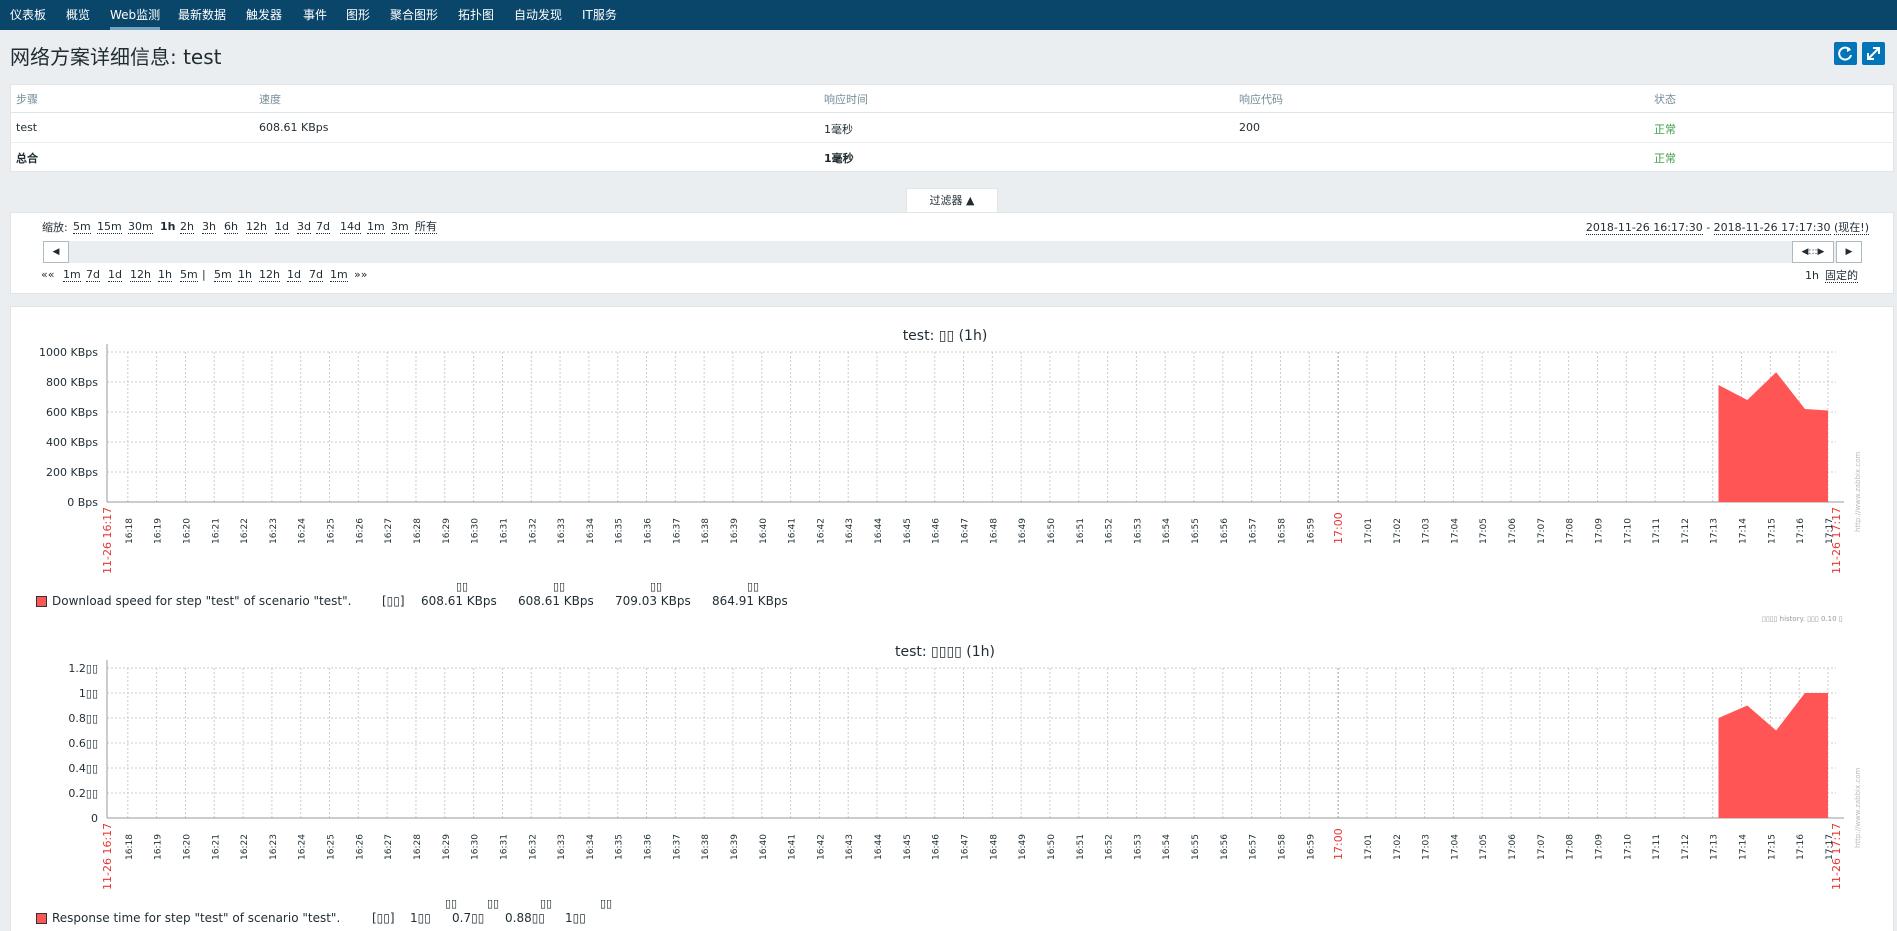 This screenshot has height=931, width=1897. I want to click on x-tick-label: 16:52, so click(1110, 531).